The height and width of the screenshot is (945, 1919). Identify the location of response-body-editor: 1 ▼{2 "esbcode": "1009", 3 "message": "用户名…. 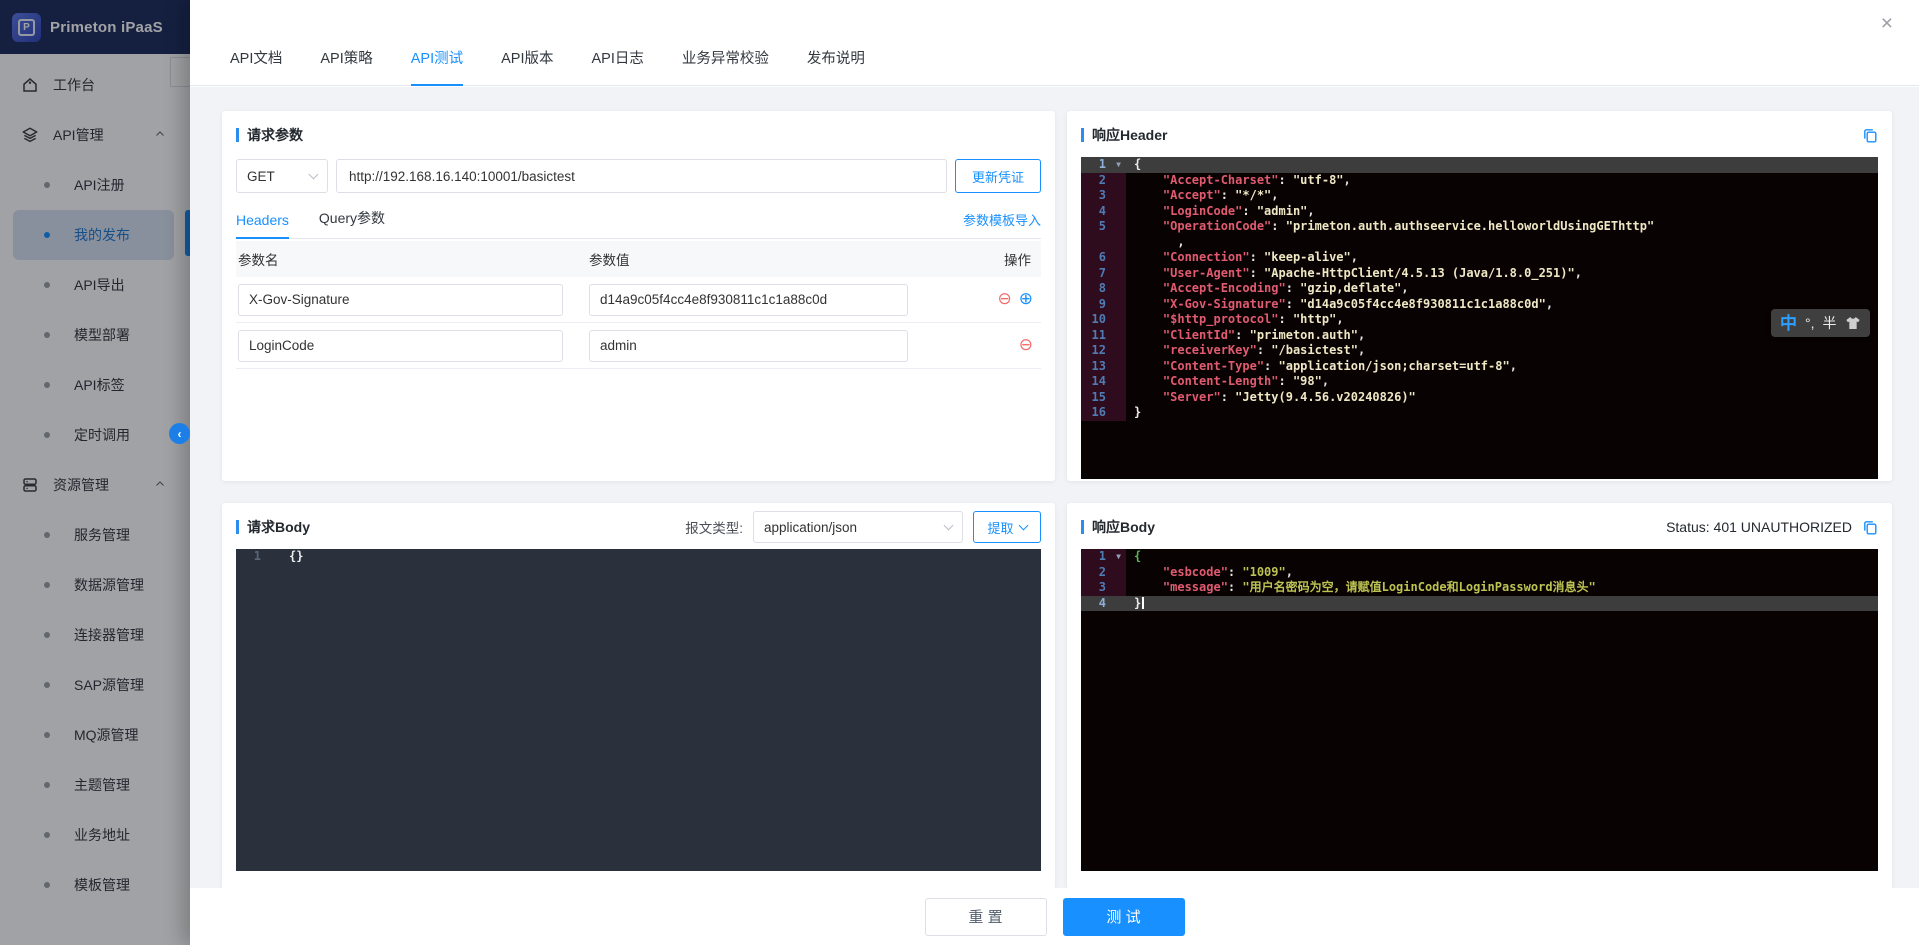
(1479, 710).